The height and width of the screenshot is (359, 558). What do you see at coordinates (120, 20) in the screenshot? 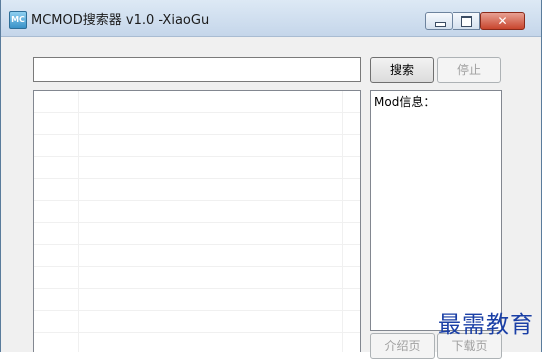
I see `window-title: MCMOD搜索器 v1.0 -XiaoGu` at bounding box center [120, 20].